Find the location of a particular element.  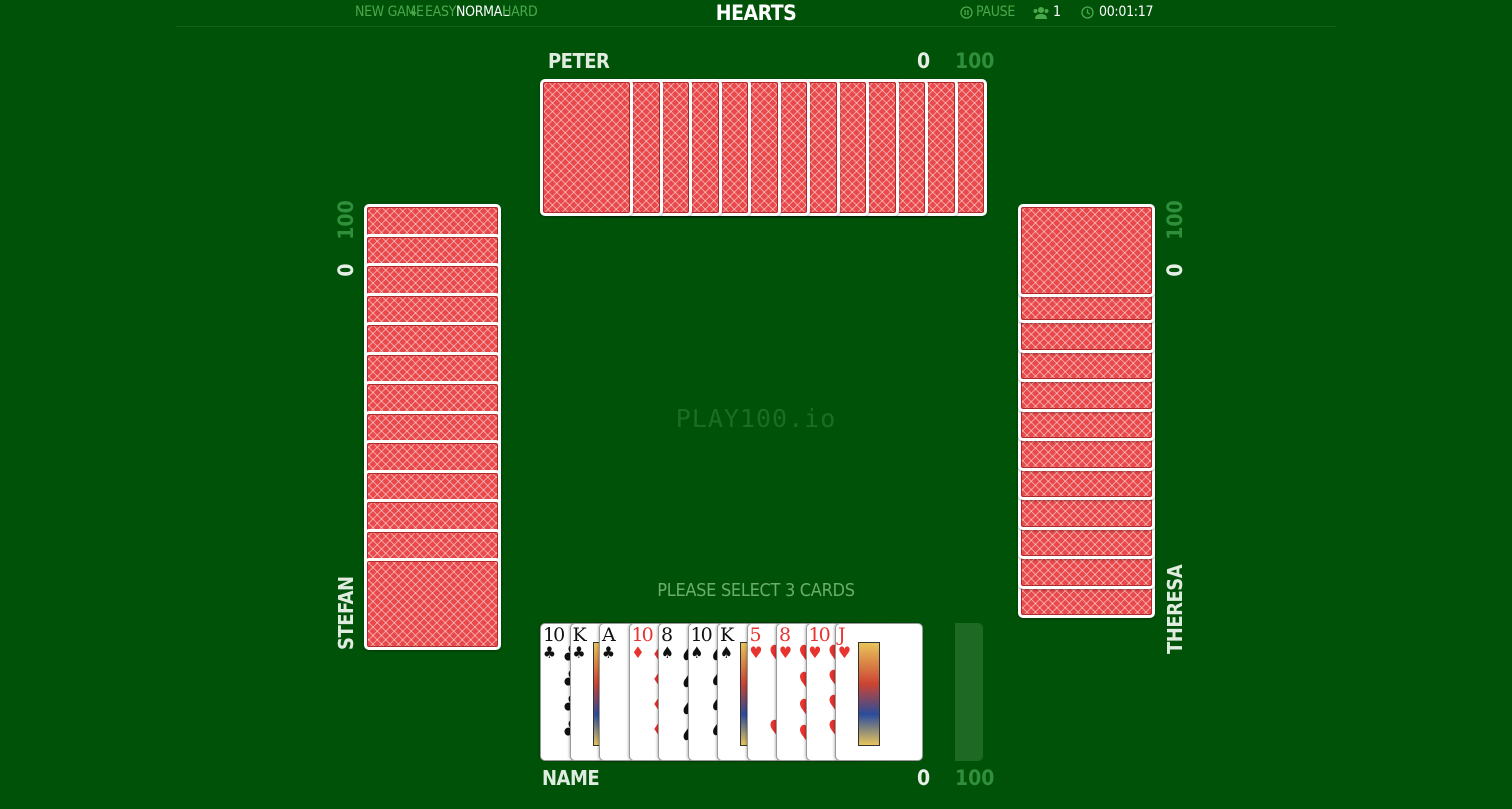

game-timer: 00:01:17 is located at coordinates (1126, 12).